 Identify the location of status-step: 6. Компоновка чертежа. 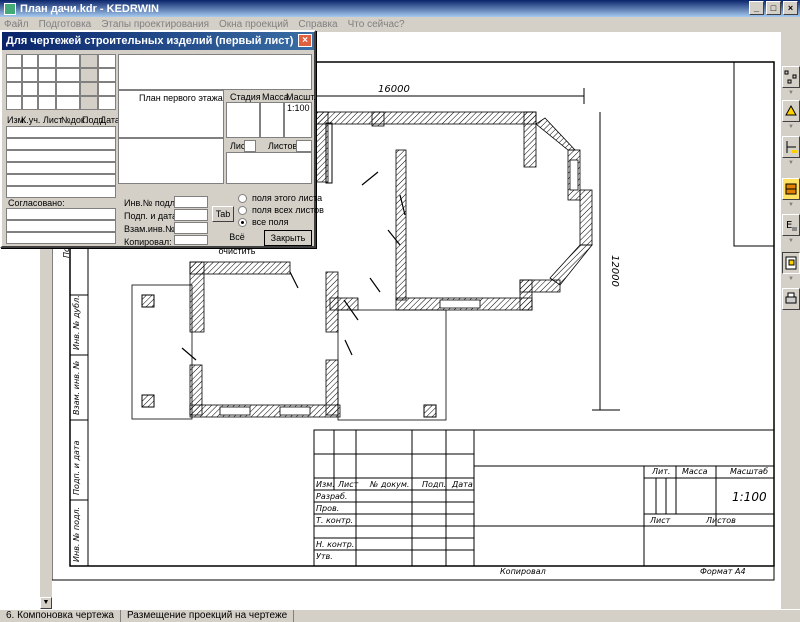
(60, 615).